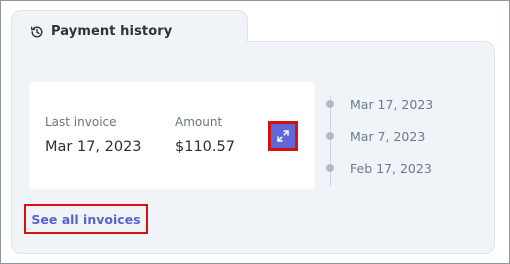  I want to click on expand-button-face, so click(283, 136).